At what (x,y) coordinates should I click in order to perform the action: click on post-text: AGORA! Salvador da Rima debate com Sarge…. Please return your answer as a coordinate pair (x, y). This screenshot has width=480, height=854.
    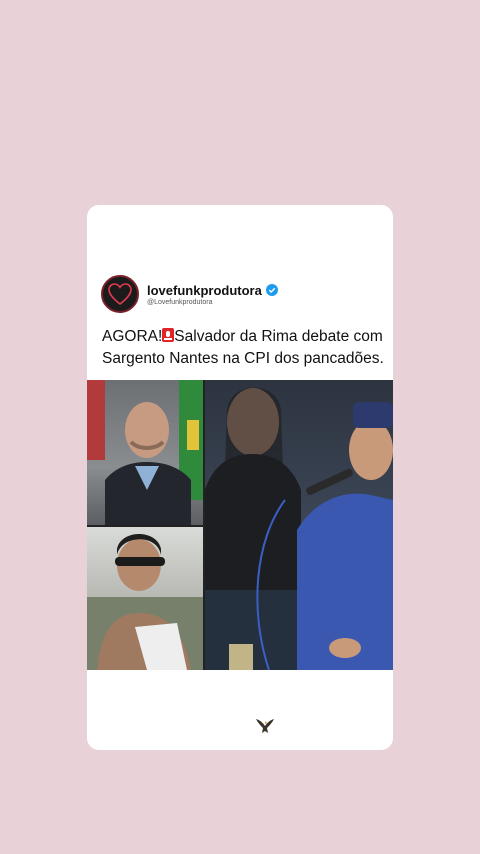
    Looking at the image, I should click on (247, 348).